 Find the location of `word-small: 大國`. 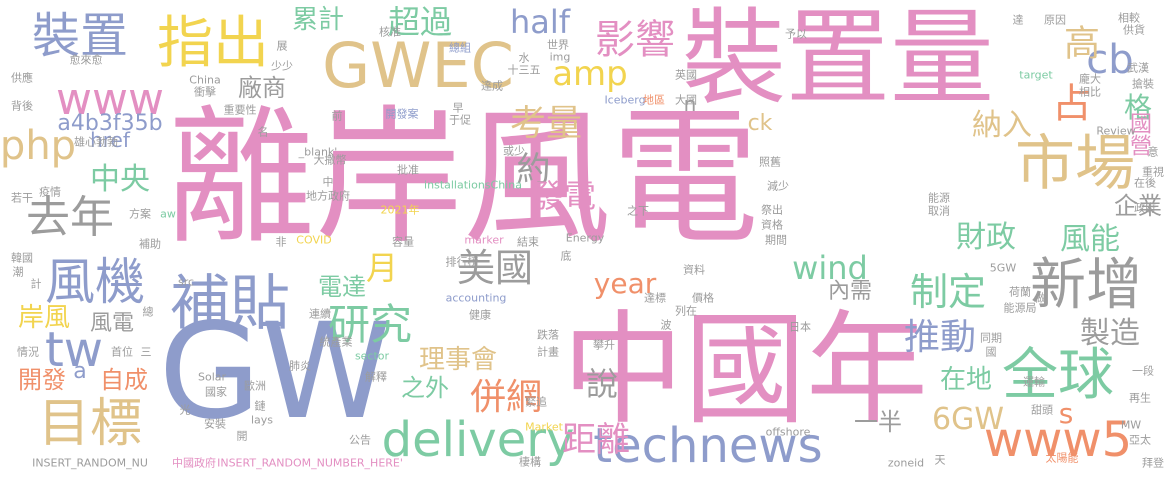

word-small: 大國 is located at coordinates (686, 100).